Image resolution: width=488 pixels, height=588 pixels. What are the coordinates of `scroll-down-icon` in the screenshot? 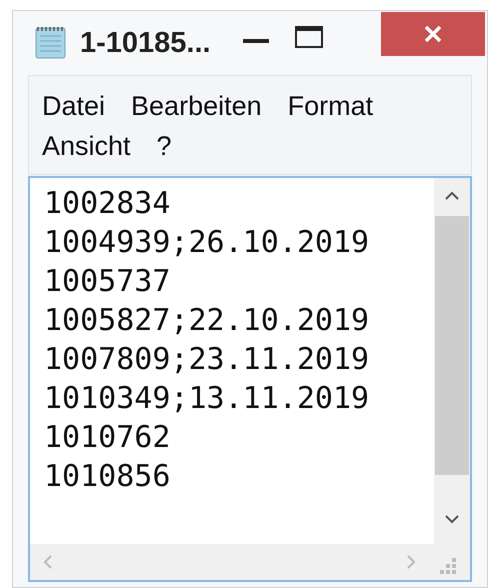 It's located at (452, 519).